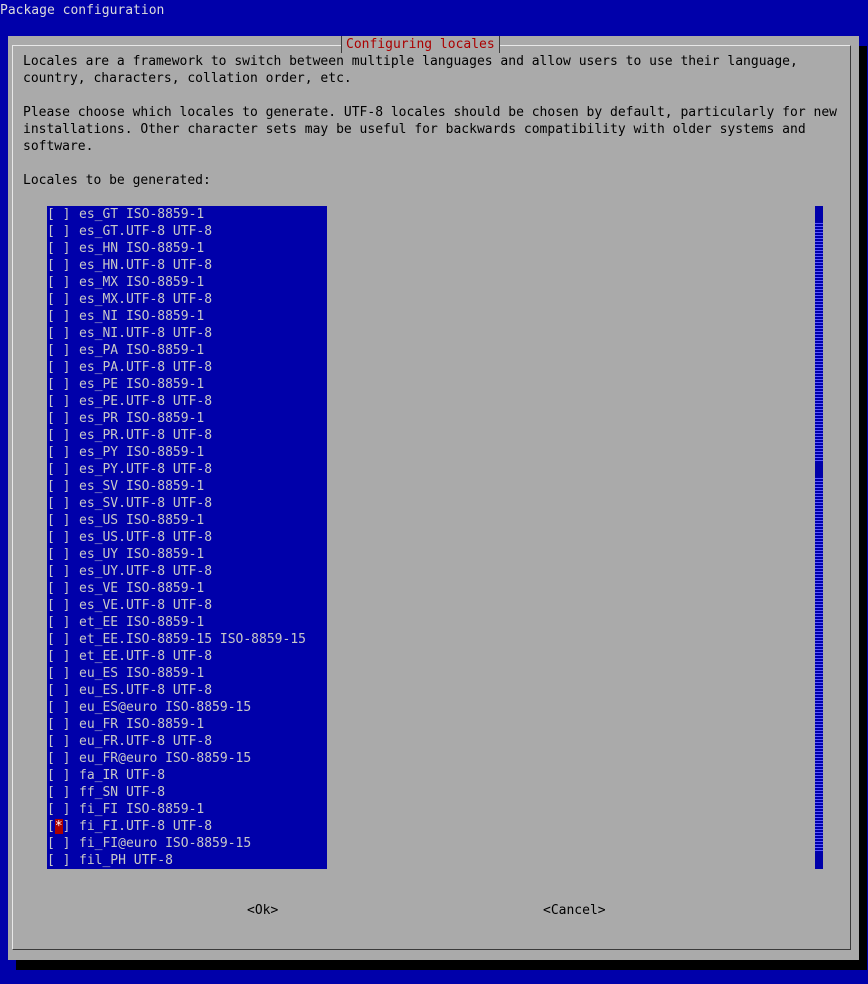 The height and width of the screenshot is (984, 868). Describe the element at coordinates (142, 384) in the screenshot. I see `locale-label: es_PE ISO-8859-1` at that location.